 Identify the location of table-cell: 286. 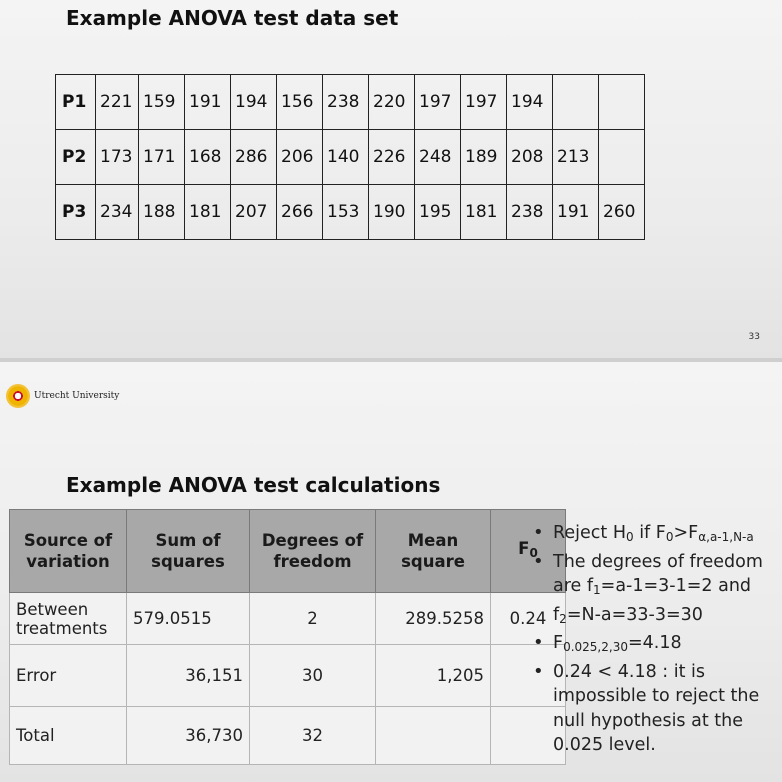
(253, 157).